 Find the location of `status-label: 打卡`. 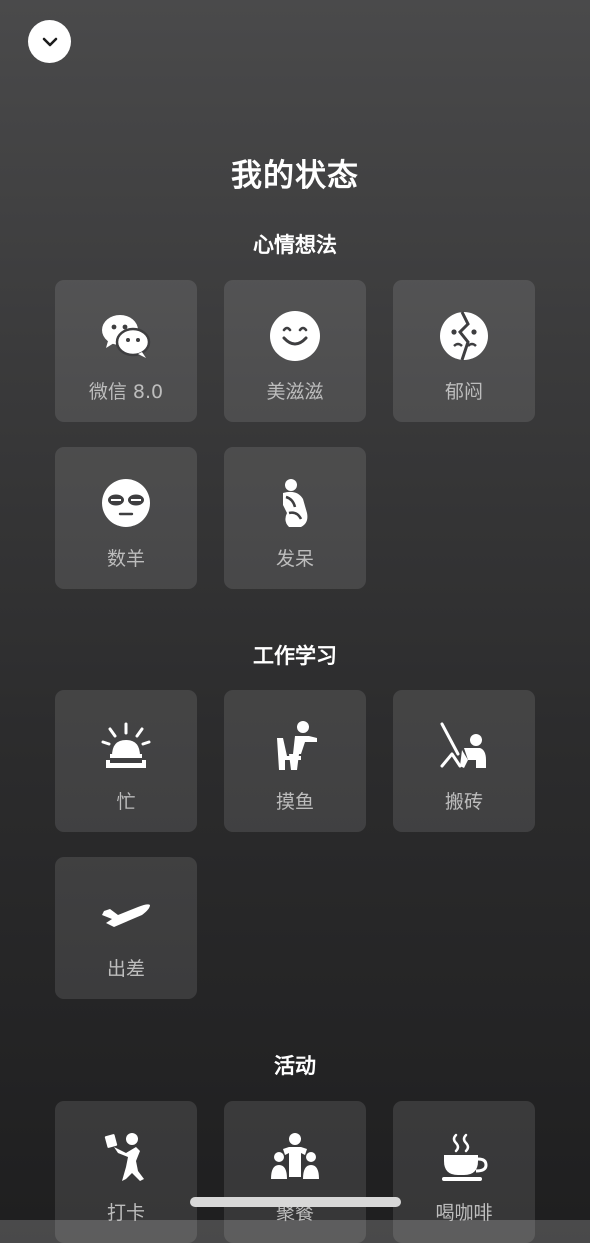

status-label: 打卡 is located at coordinates (125, 1213).